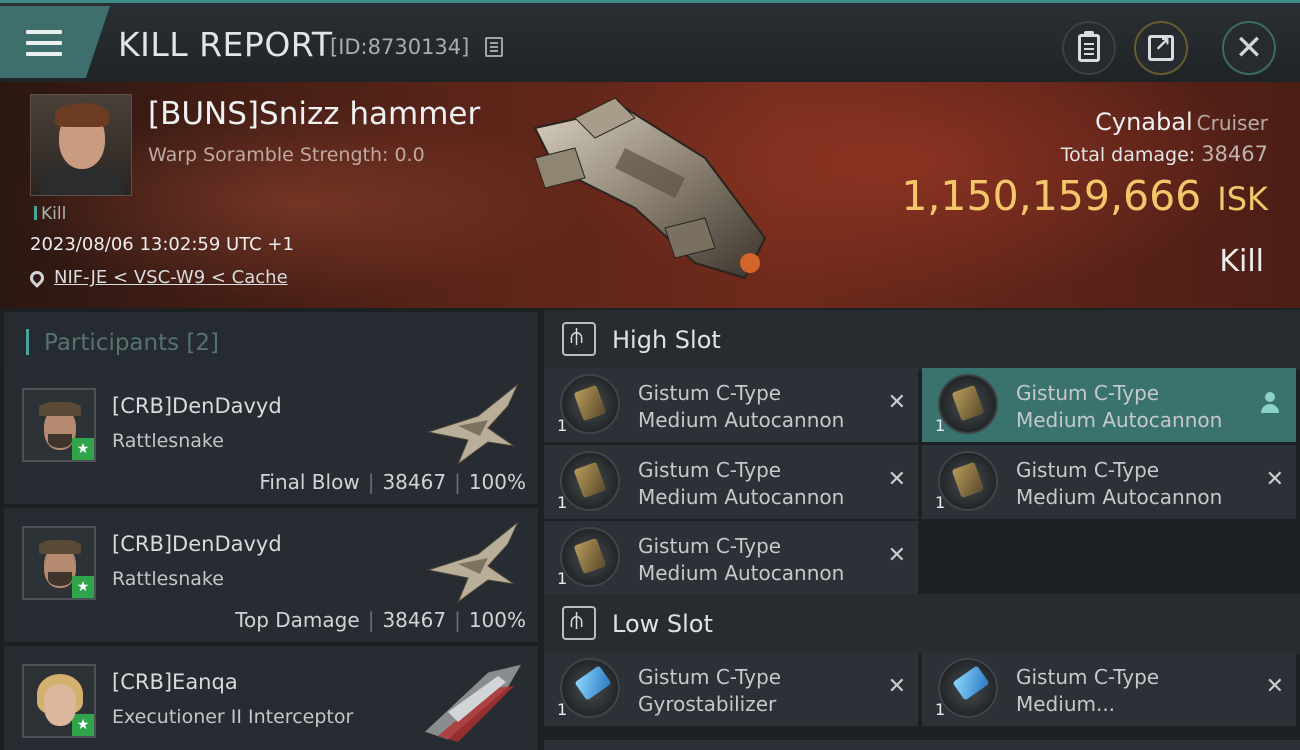 This screenshot has height=750, width=1300. What do you see at coordinates (171, 277) in the screenshot?
I see `location-link: NIF-JE < VSC-W9 < Cache` at bounding box center [171, 277].